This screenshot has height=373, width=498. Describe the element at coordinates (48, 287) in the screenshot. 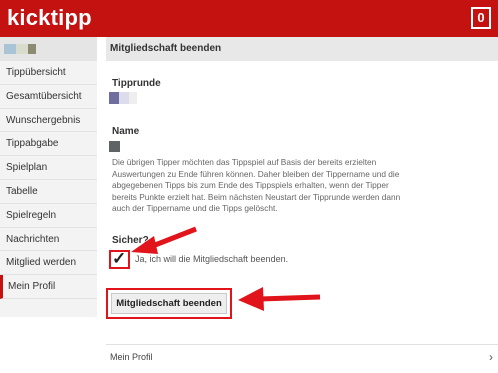

I see `sidebar-item-mein-profil: Mein Profil` at that location.